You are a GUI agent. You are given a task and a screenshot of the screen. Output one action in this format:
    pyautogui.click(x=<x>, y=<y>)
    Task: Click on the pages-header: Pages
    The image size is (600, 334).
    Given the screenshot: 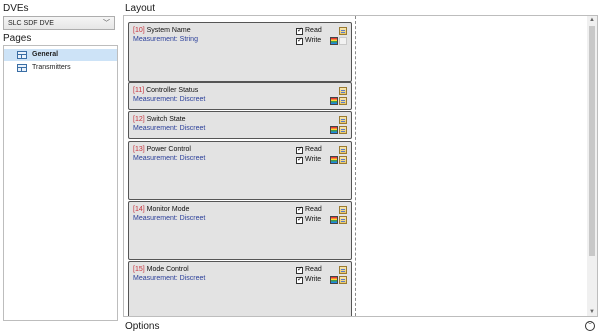 What is the action you would take?
    pyautogui.click(x=17, y=38)
    